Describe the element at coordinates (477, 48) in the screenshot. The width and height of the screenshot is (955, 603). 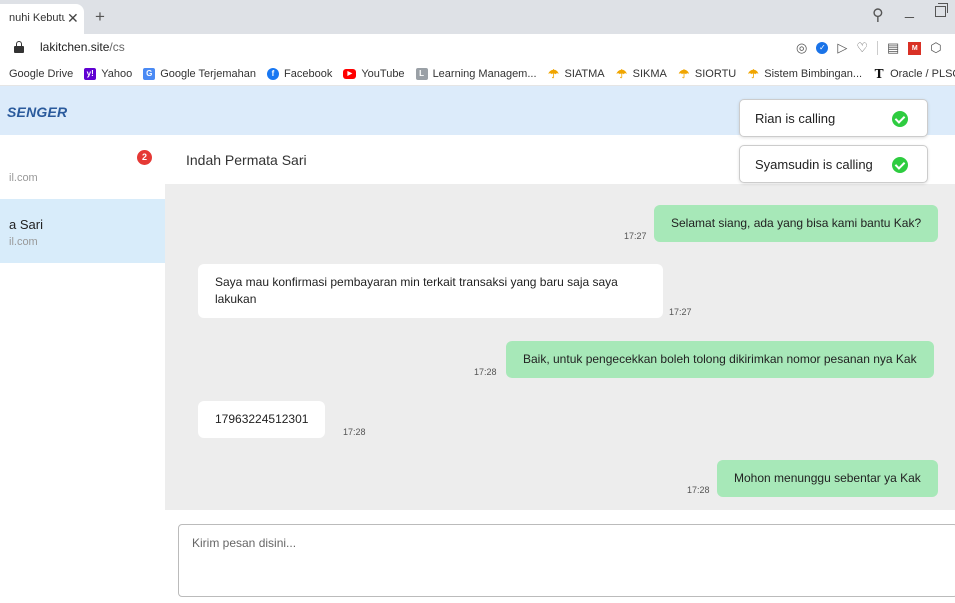
I see `address-bar: lakitchen.site/cs ◎ ✓ ▷ ♡ ▤ M ⬡` at that location.